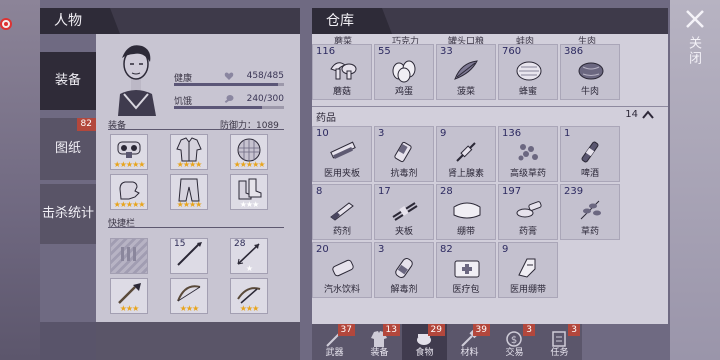  Describe the element at coordinates (249, 152) in the screenshot. I see `equip-slot-helmet: ★★★★★` at that location.